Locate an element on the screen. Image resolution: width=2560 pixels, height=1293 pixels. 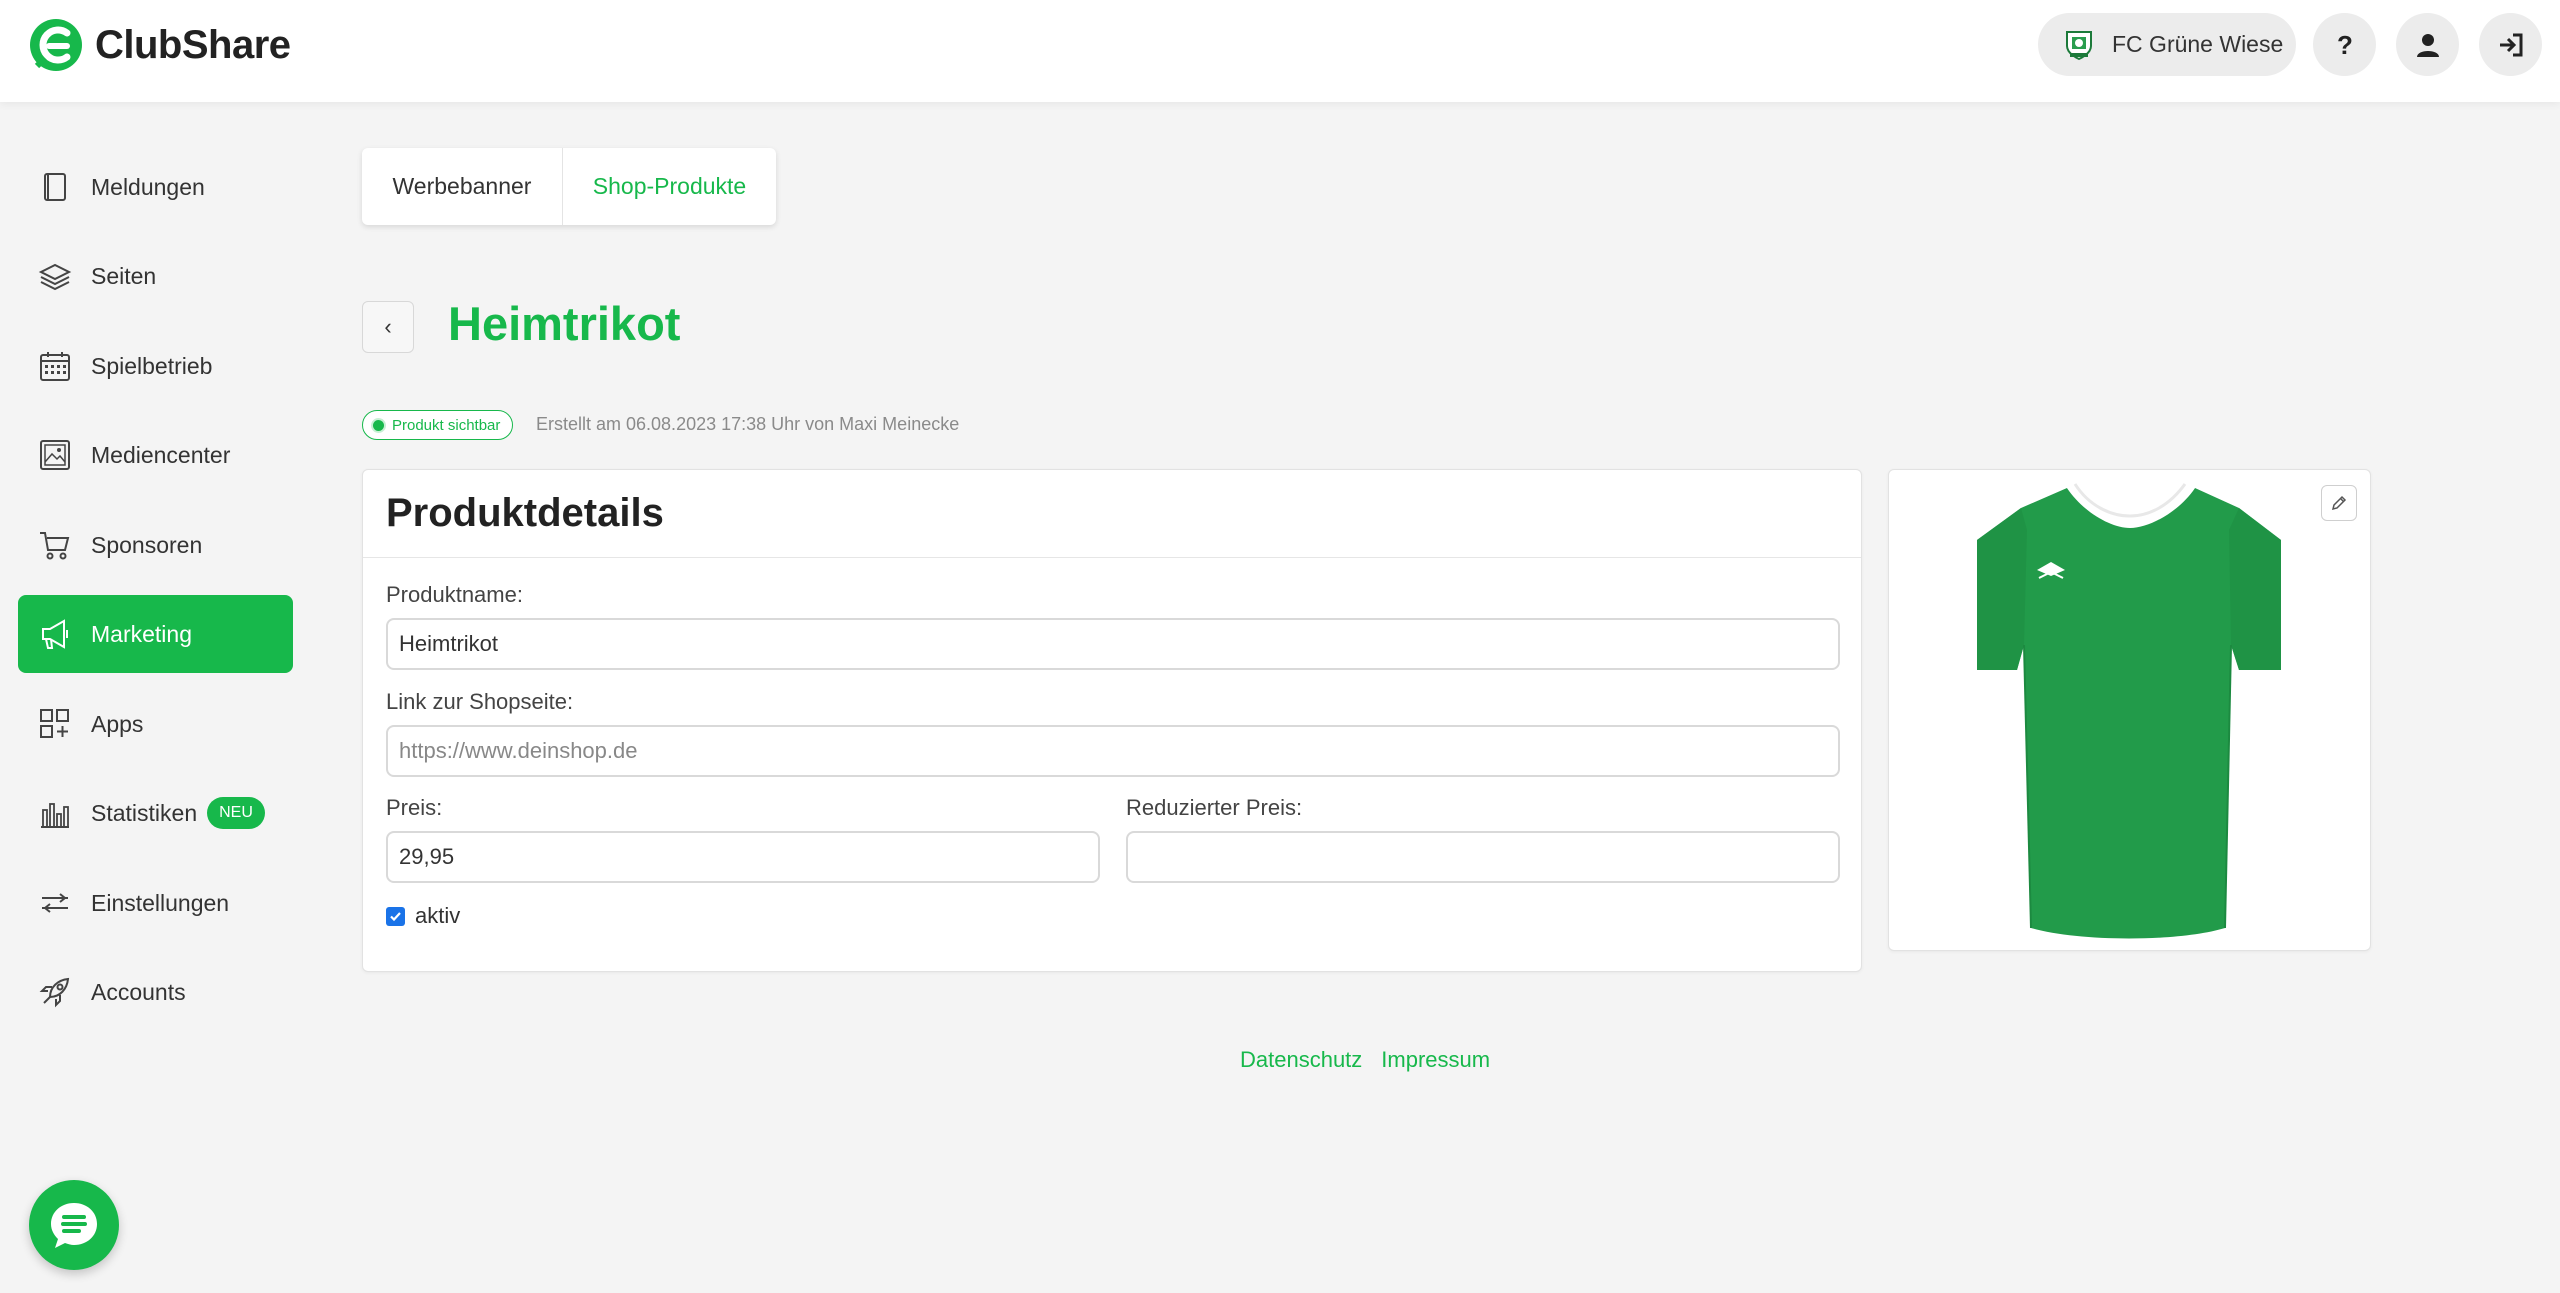
active-checkbox is located at coordinates (395, 916).